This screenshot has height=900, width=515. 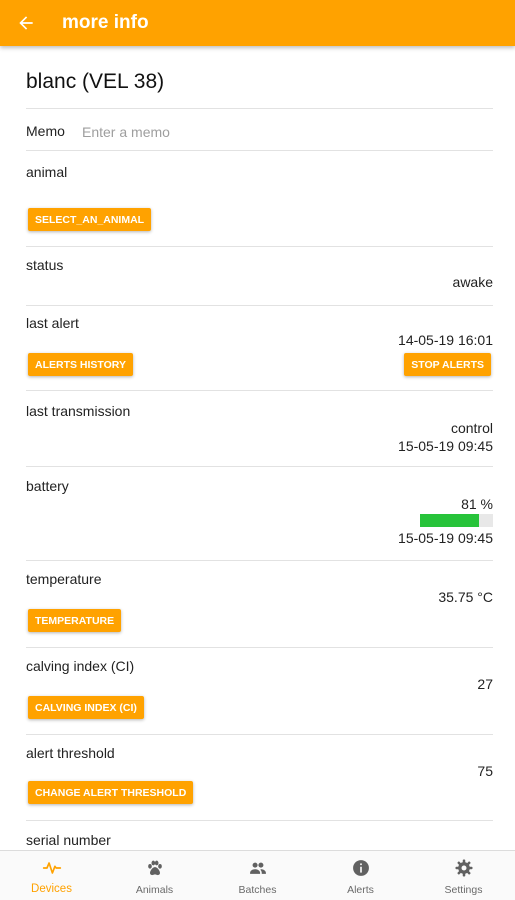 I want to click on group-icon, so click(x=257, y=868).